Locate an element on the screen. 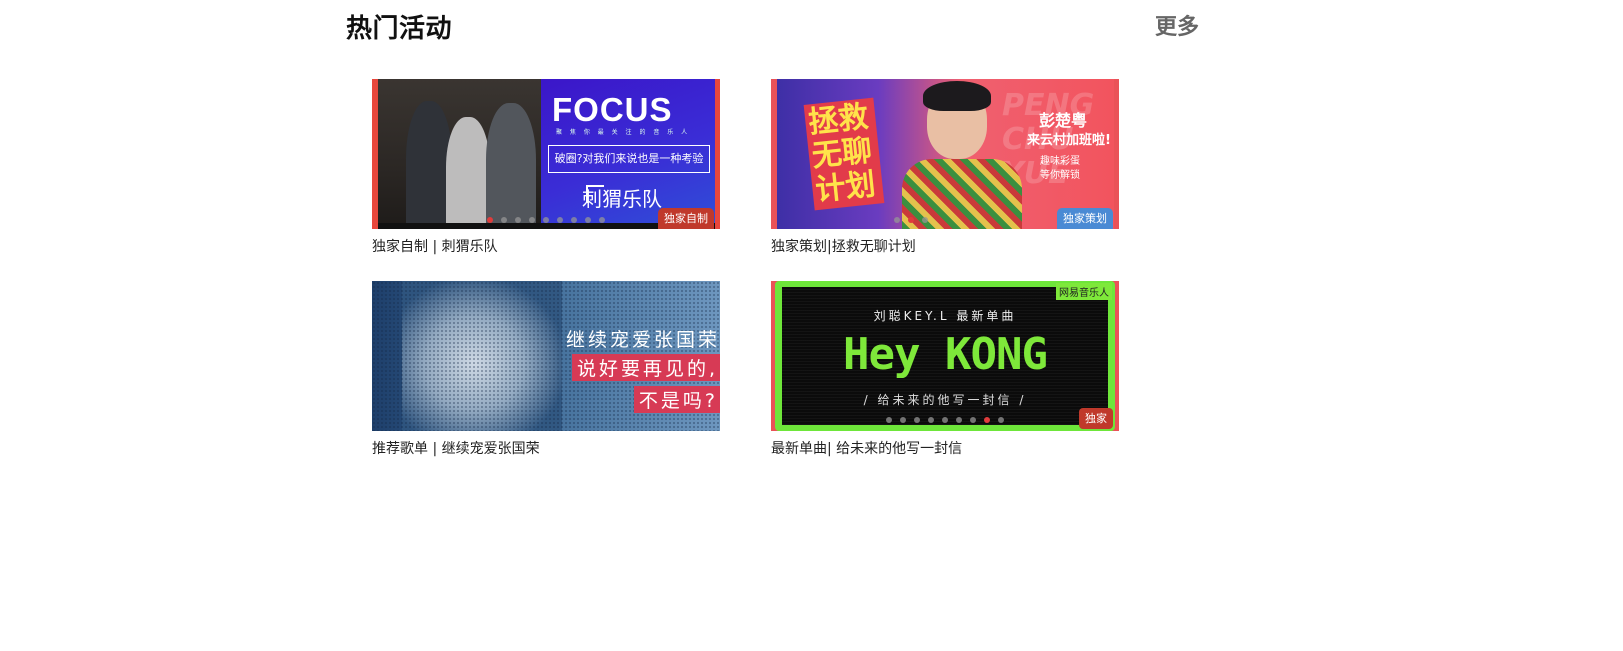  banner-band-name: 刺猬乐队 is located at coordinates (622, 199).